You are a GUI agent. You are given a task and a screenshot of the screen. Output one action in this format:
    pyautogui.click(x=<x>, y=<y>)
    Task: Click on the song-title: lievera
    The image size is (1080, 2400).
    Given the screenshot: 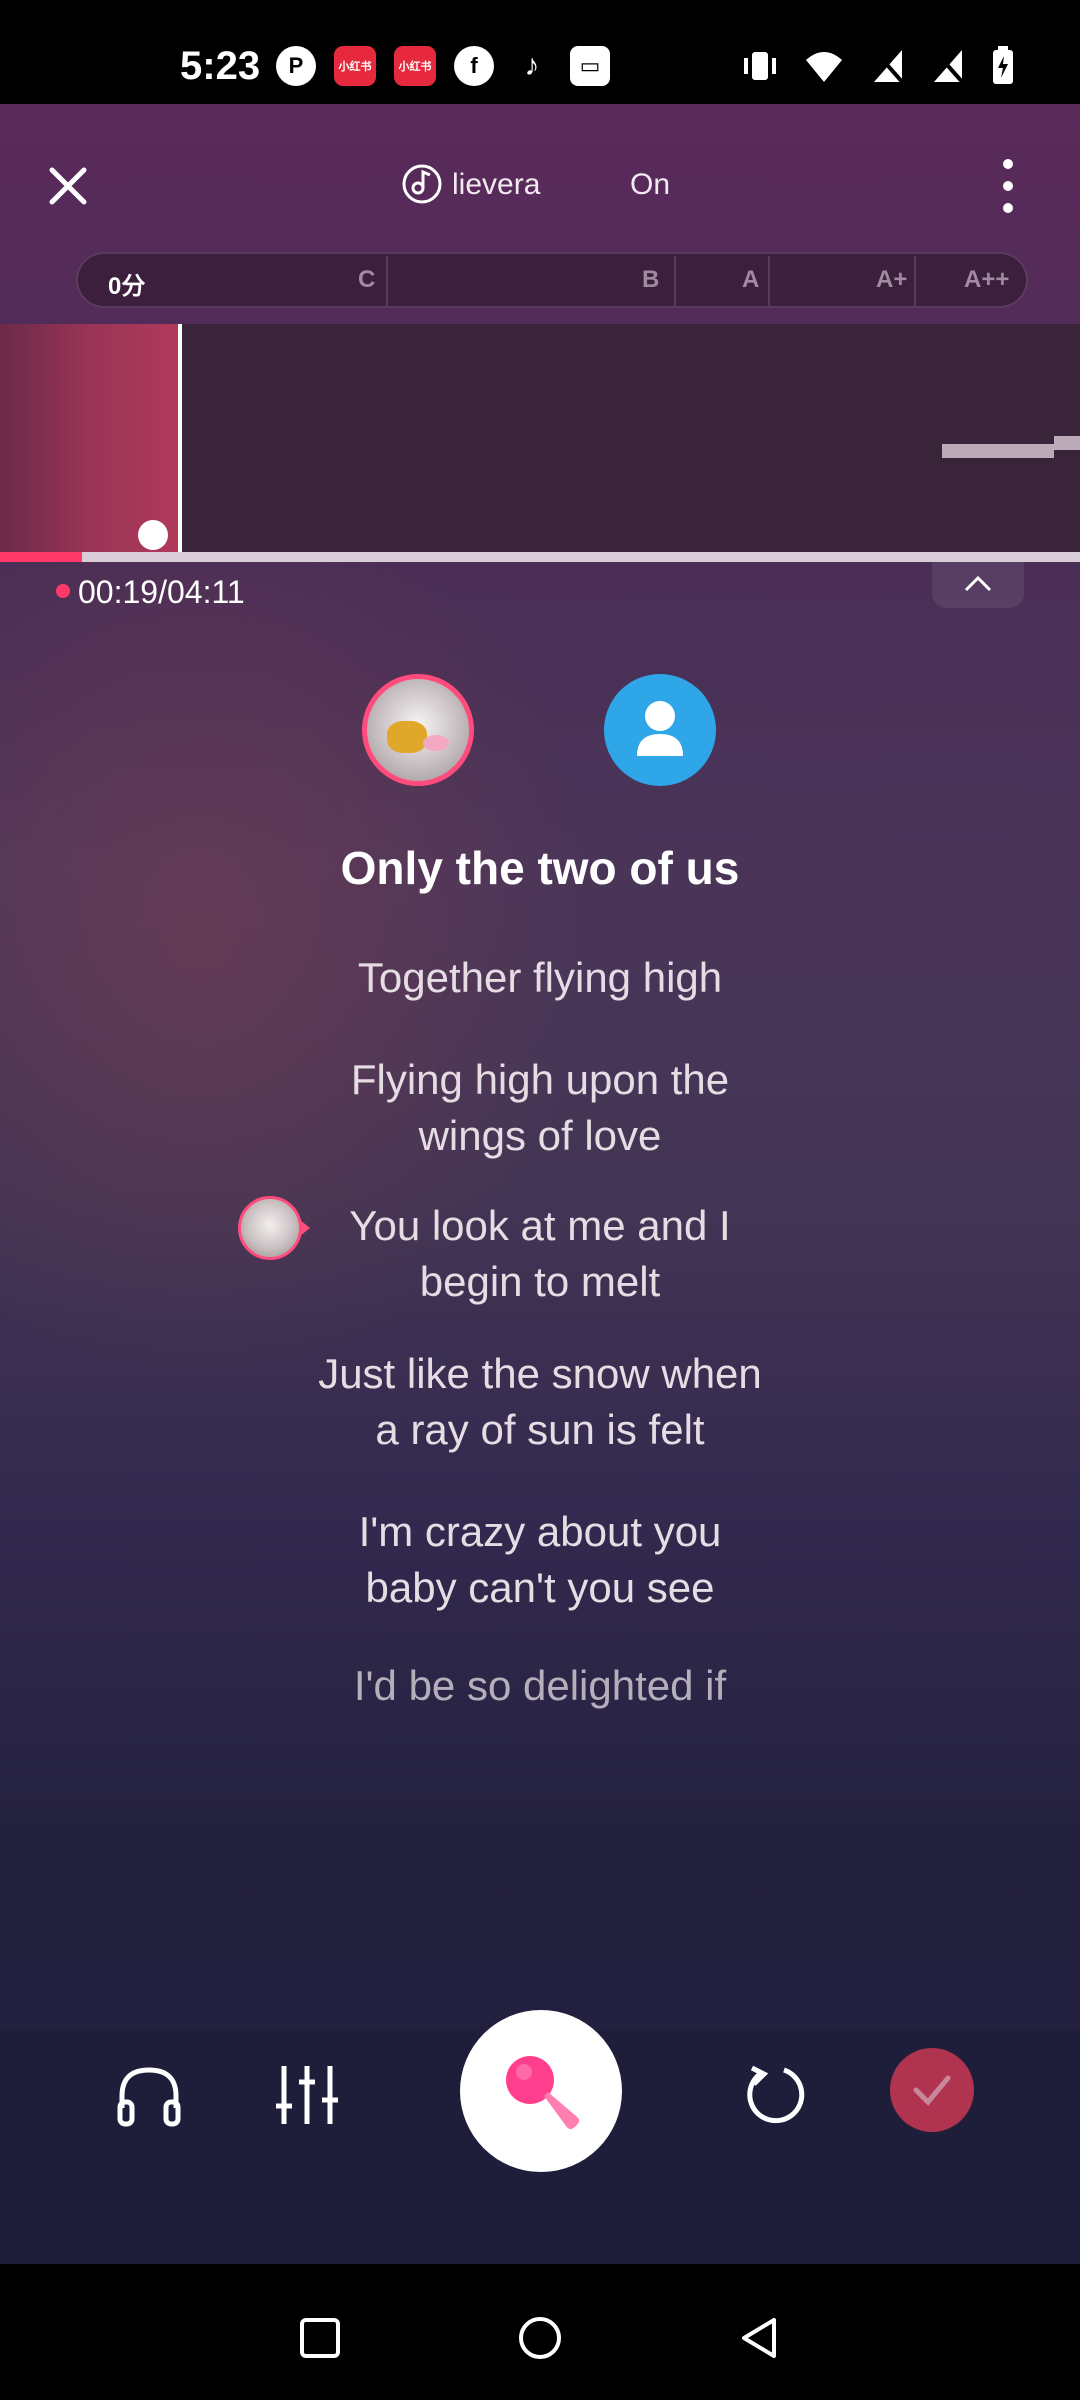 What is the action you would take?
    pyautogui.click(x=496, y=184)
    